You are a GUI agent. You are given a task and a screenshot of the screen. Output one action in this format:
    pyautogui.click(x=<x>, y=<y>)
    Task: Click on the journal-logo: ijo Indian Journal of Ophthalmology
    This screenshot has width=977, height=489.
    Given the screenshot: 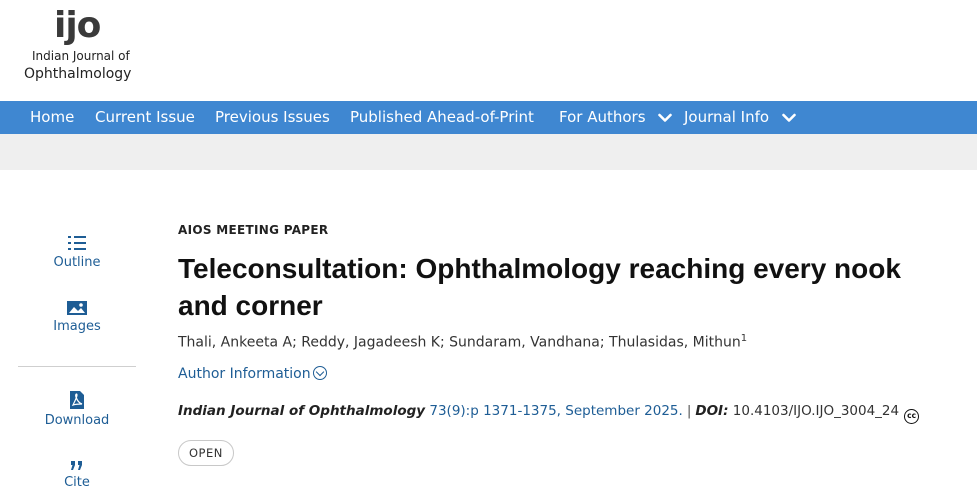 What is the action you would take?
    pyautogui.click(x=84, y=46)
    